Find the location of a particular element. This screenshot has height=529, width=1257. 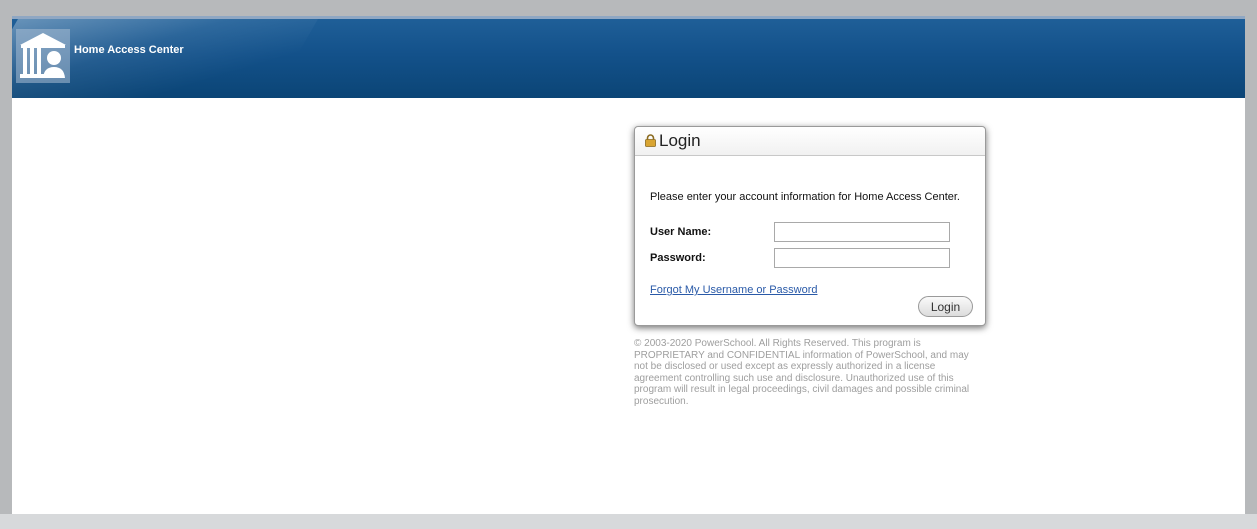

bottom-strip is located at coordinates (628, 521).